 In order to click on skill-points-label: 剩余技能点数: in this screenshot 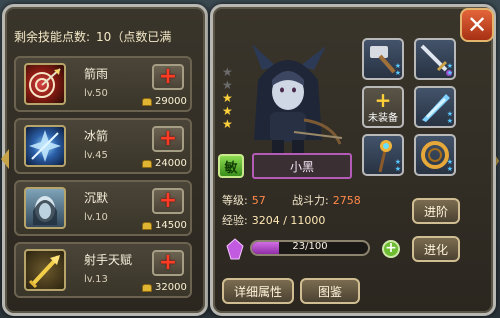, I will do `click(52, 37)`.